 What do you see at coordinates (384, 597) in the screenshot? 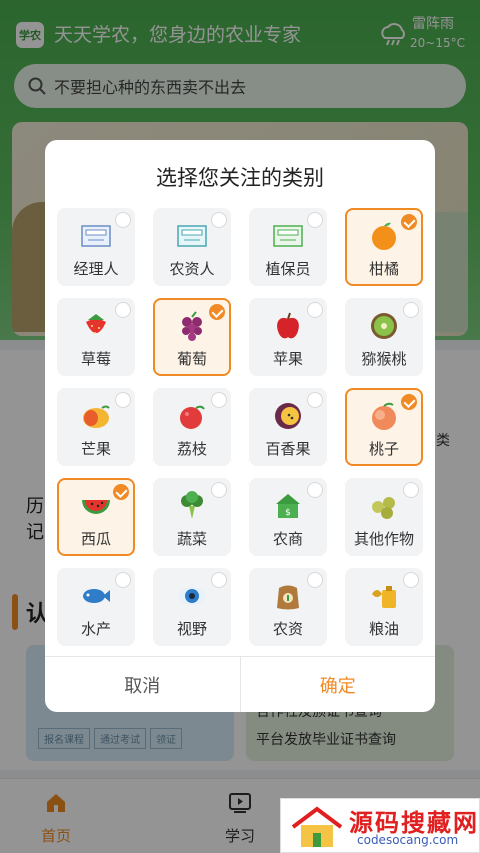
I see `grain-oil-icon` at bounding box center [384, 597].